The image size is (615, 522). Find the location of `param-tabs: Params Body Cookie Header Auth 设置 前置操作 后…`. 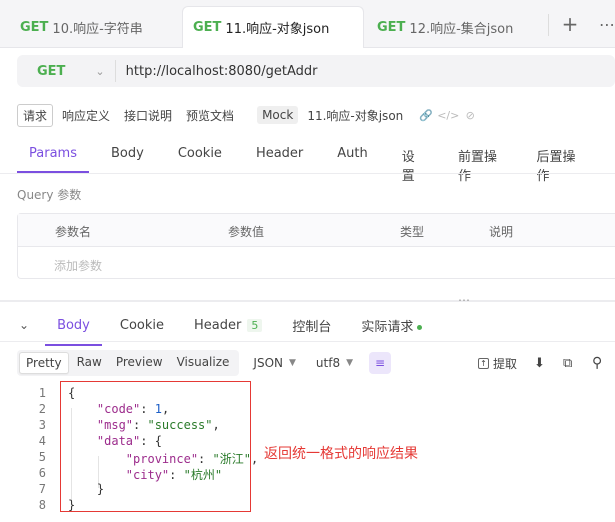

param-tabs: Params Body Cookie Header Auth 设置 前置操作 后… is located at coordinates (316, 162).